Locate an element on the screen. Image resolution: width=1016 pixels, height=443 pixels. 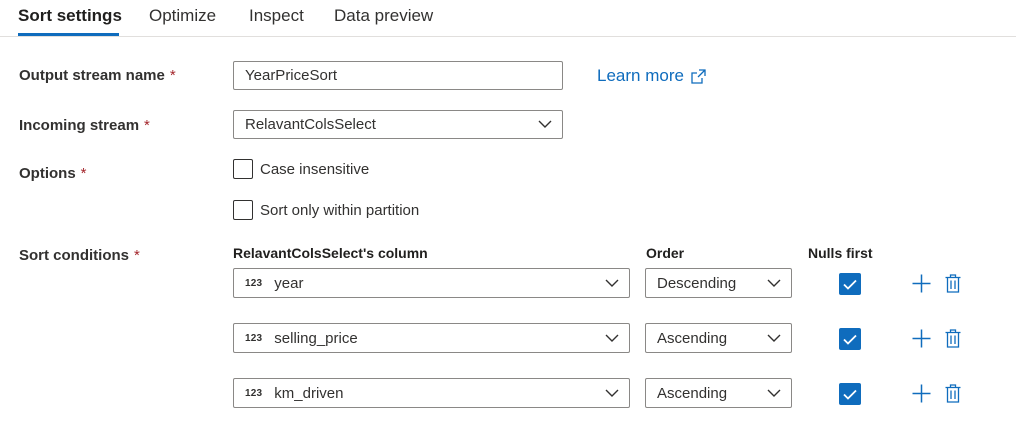
incoming-stream-dropdown: RelavantColsSelect is located at coordinates (398, 124).